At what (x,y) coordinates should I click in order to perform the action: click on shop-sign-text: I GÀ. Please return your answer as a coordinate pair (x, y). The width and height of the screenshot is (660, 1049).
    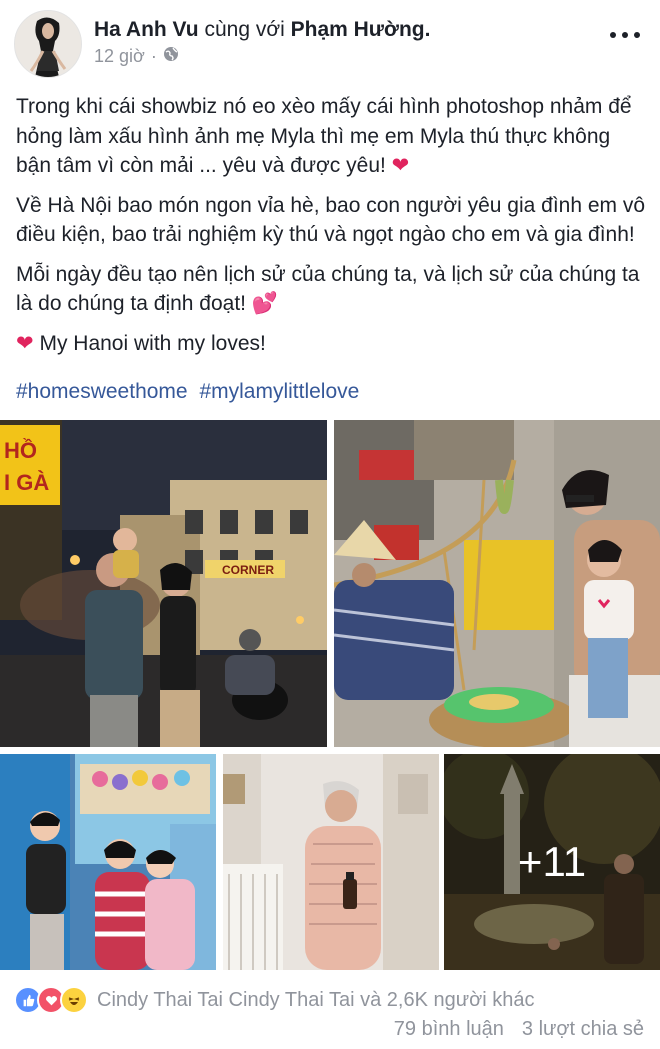
    Looking at the image, I should click on (26, 482).